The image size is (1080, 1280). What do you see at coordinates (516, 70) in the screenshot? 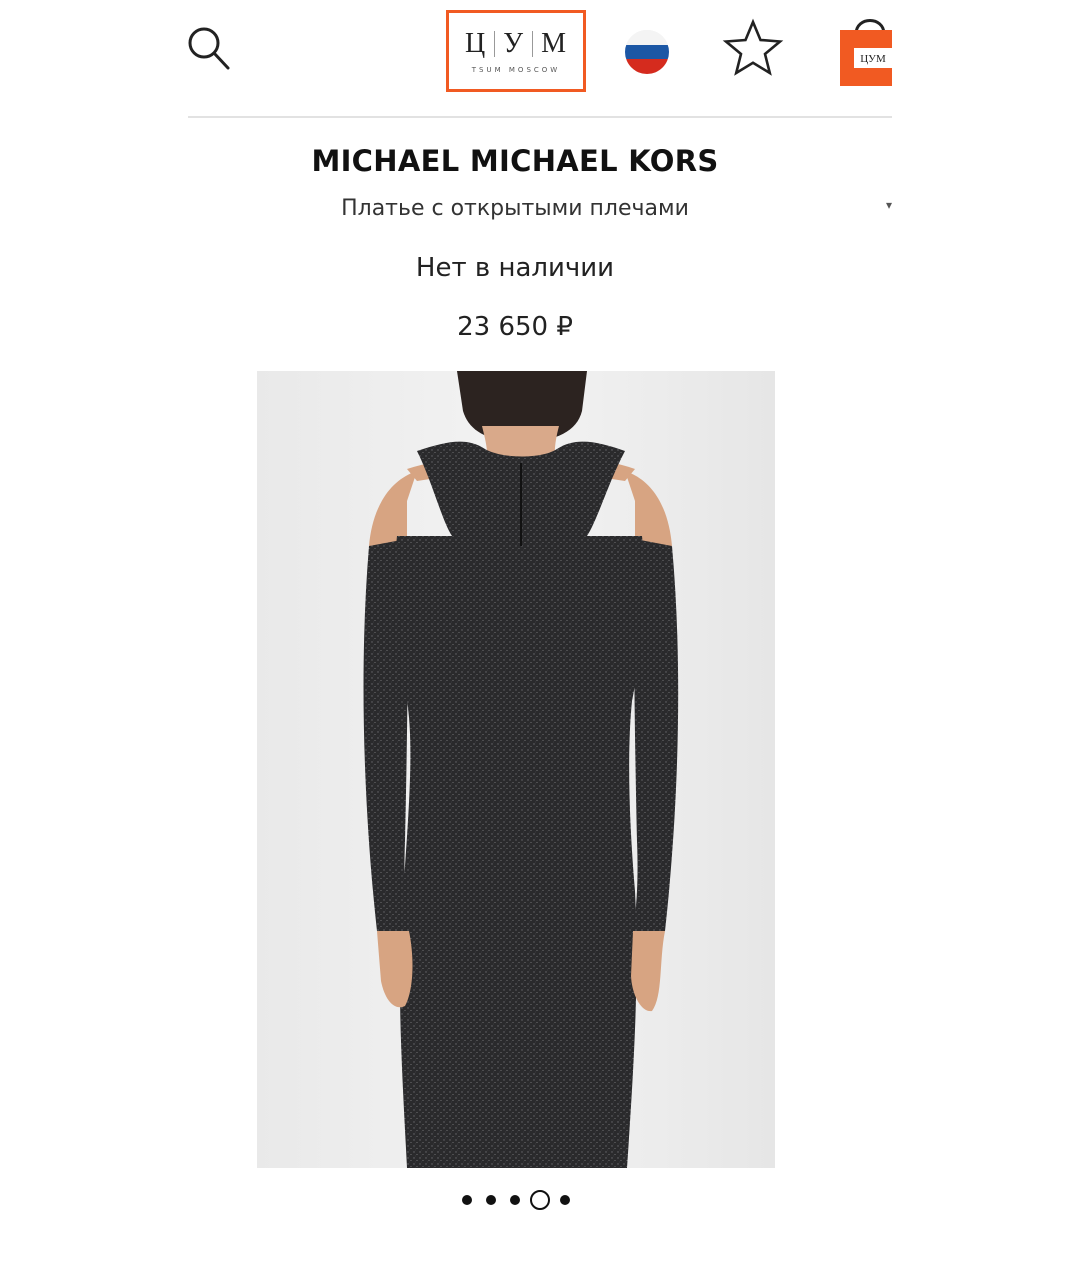
I see `logo-subtitle: TSUM MOSCOW` at bounding box center [516, 70].